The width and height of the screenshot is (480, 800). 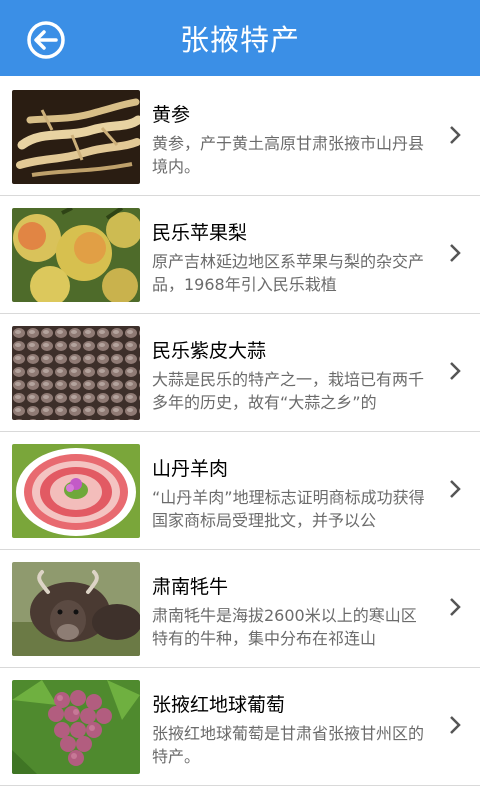 What do you see at coordinates (219, 705) in the screenshot?
I see `item-name: 张掖红地球葡萄` at bounding box center [219, 705].